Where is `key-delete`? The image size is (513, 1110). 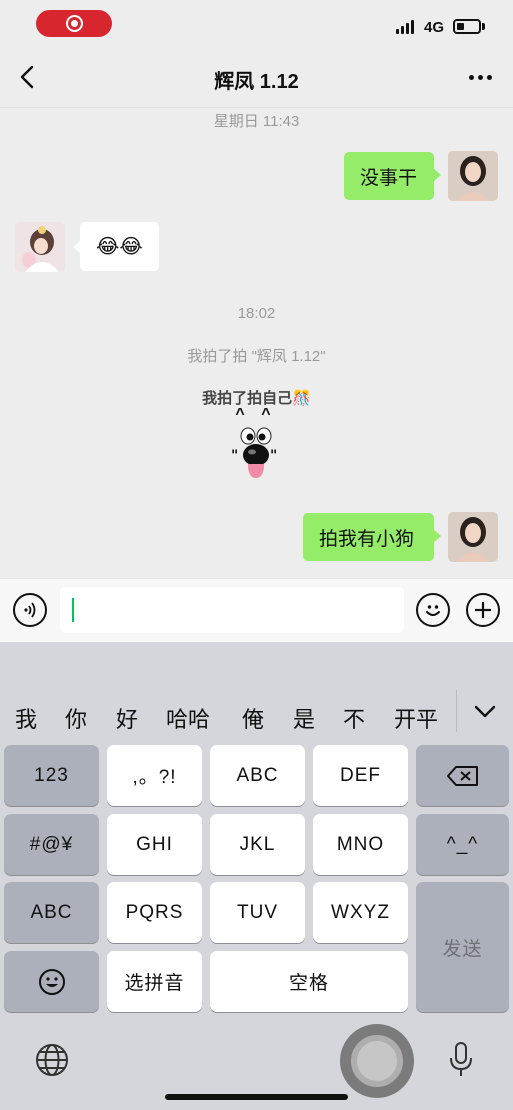
key-delete is located at coordinates (462, 775).